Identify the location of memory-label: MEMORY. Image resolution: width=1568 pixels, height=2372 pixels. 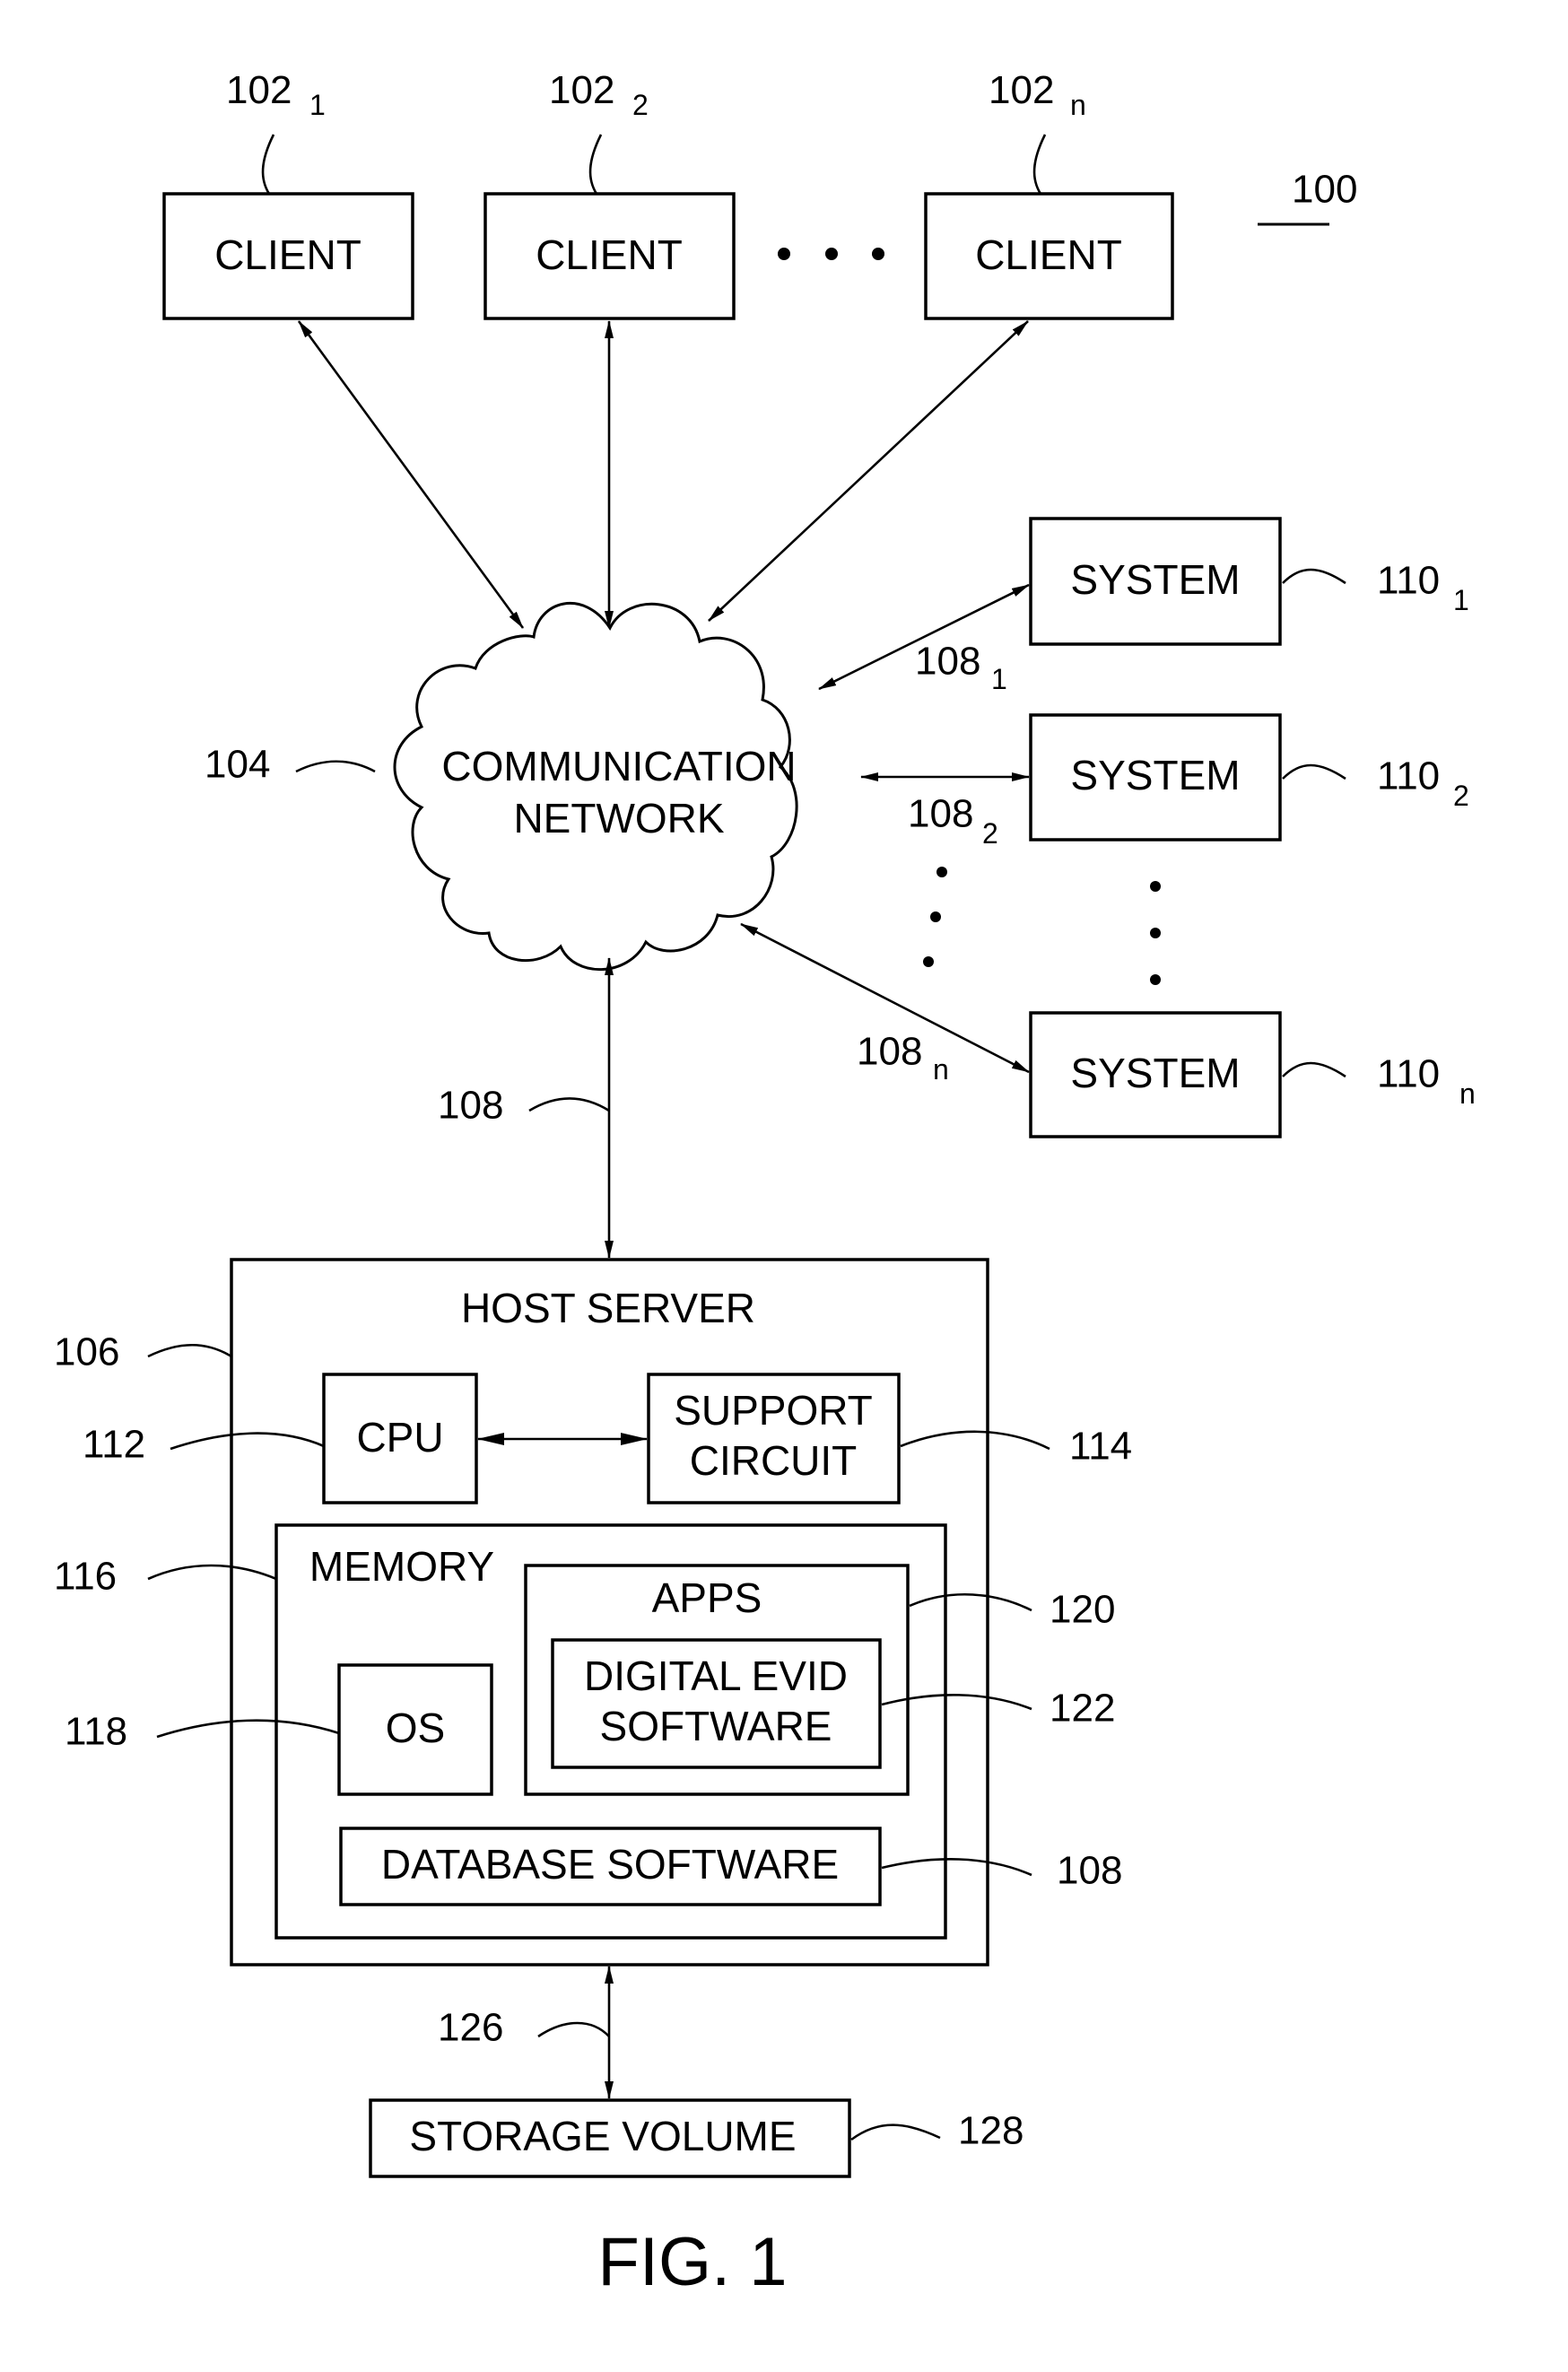
(401, 1566).